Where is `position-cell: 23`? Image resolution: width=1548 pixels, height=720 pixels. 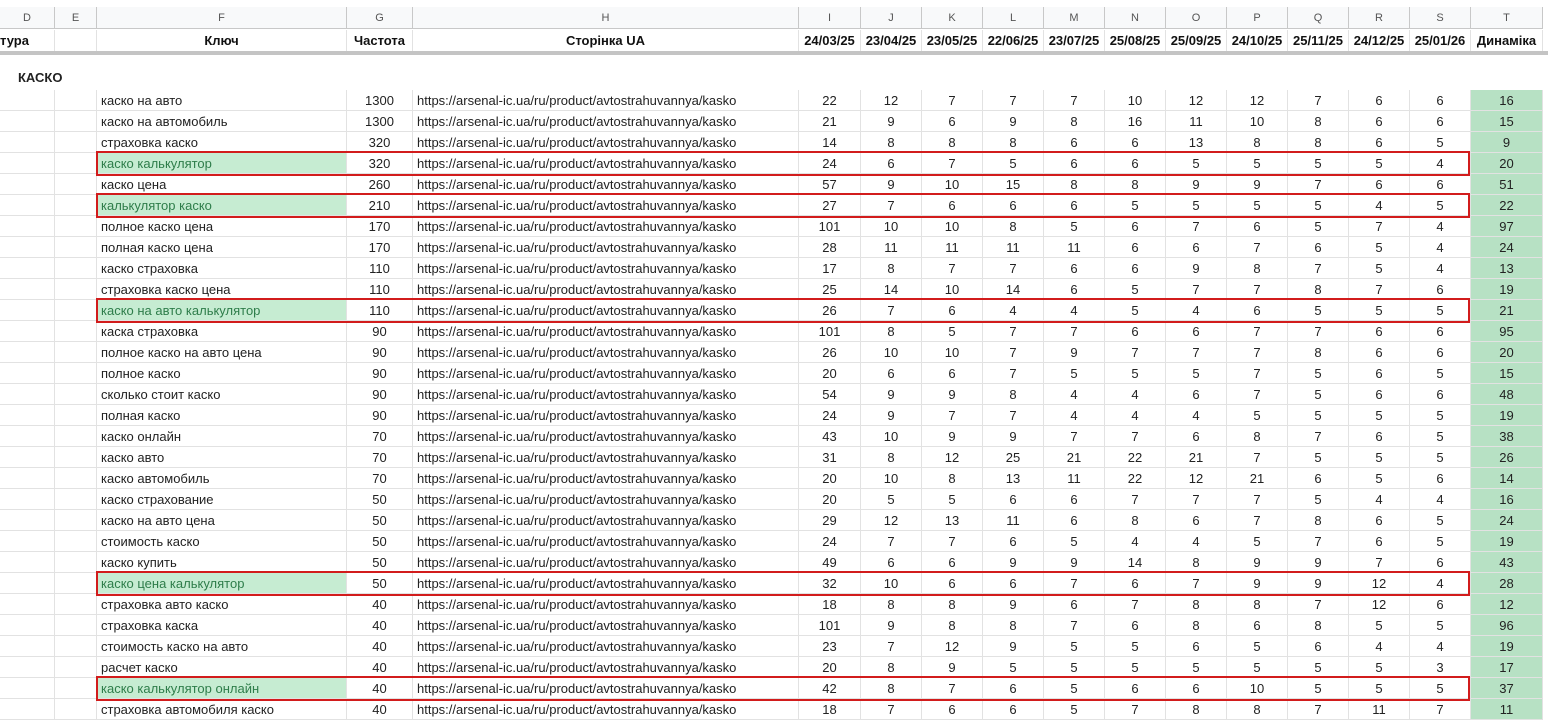
position-cell: 23 is located at coordinates (830, 646).